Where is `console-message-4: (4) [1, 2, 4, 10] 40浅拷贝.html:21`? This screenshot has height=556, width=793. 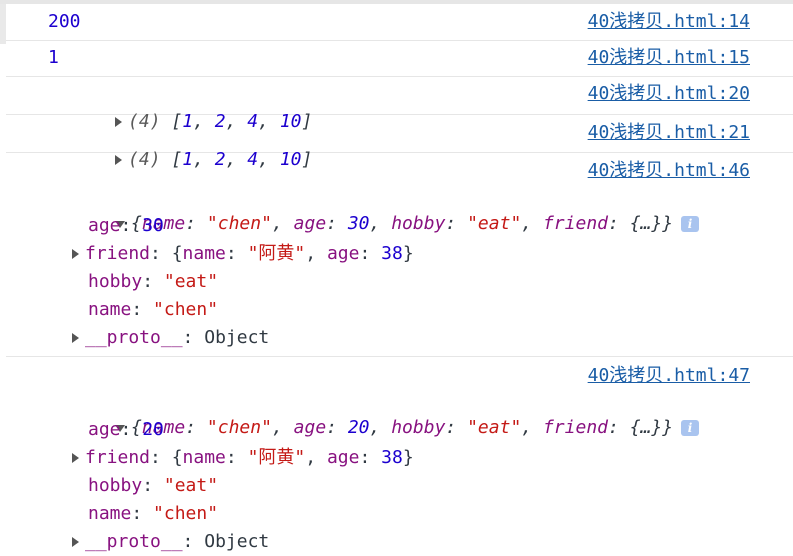 console-message-4: (4) [1, 2, 4, 10] 40浅拷贝.html:21 is located at coordinates (399, 142).